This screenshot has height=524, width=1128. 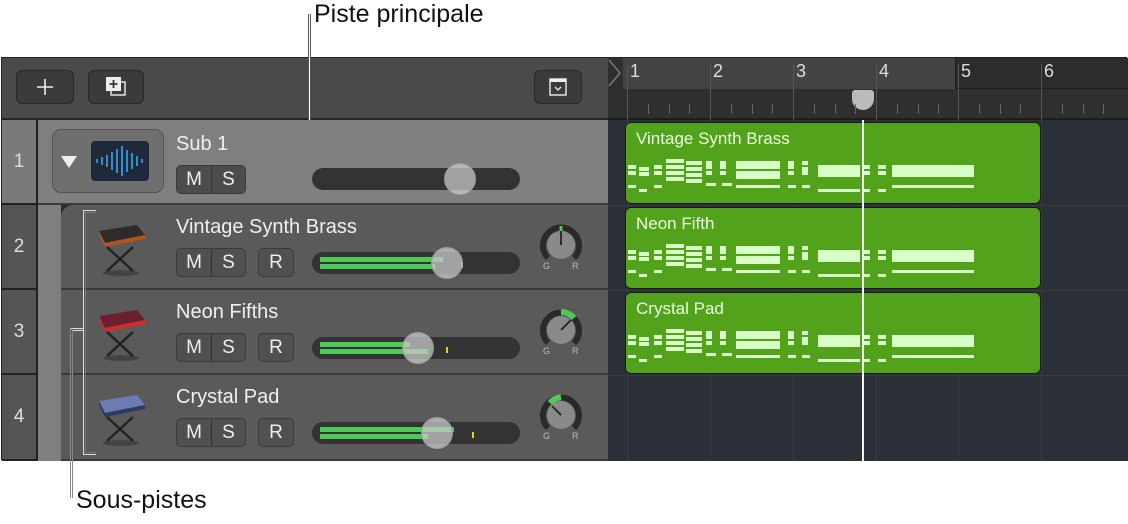 What do you see at coordinates (374, 436) in the screenshot?
I see `level-meter-right` at bounding box center [374, 436].